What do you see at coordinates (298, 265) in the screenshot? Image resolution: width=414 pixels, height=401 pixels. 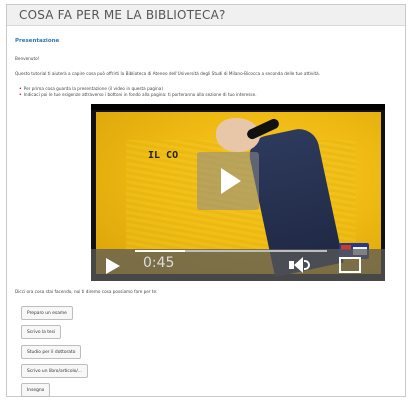 I see `volume-icon` at bounding box center [298, 265].